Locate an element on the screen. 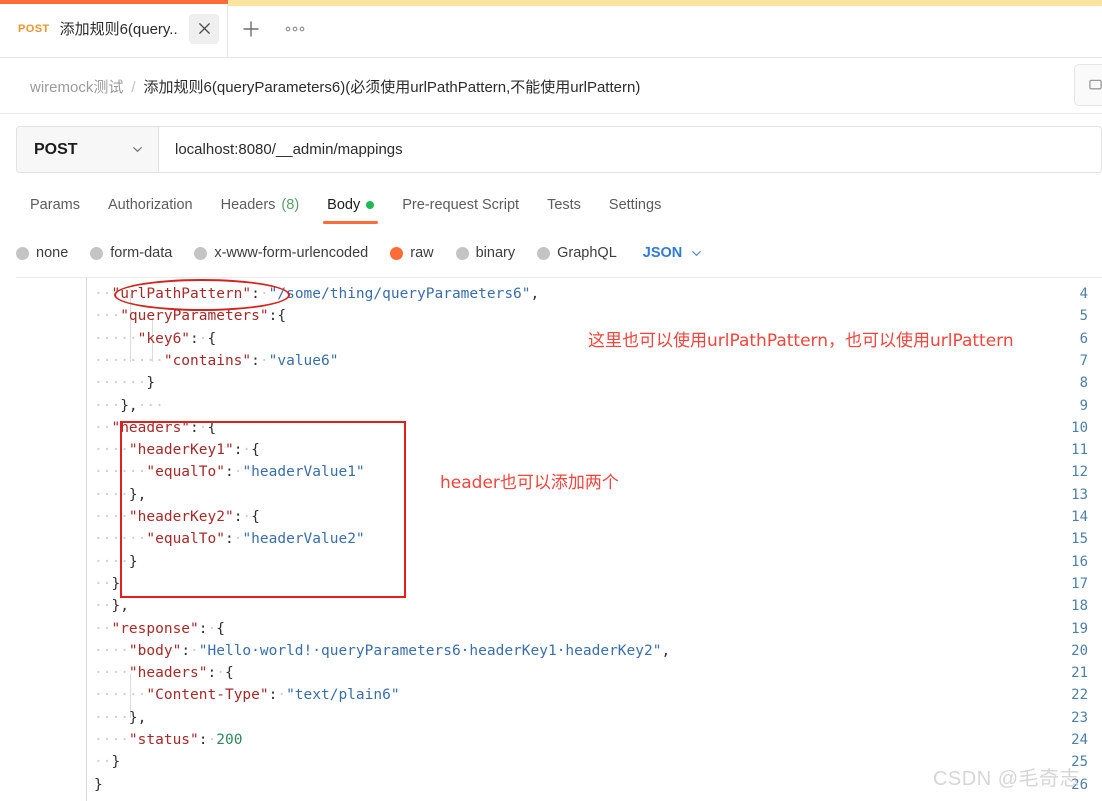 The width and height of the screenshot is (1102, 801). http-method-label: POST is located at coordinates (56, 149).